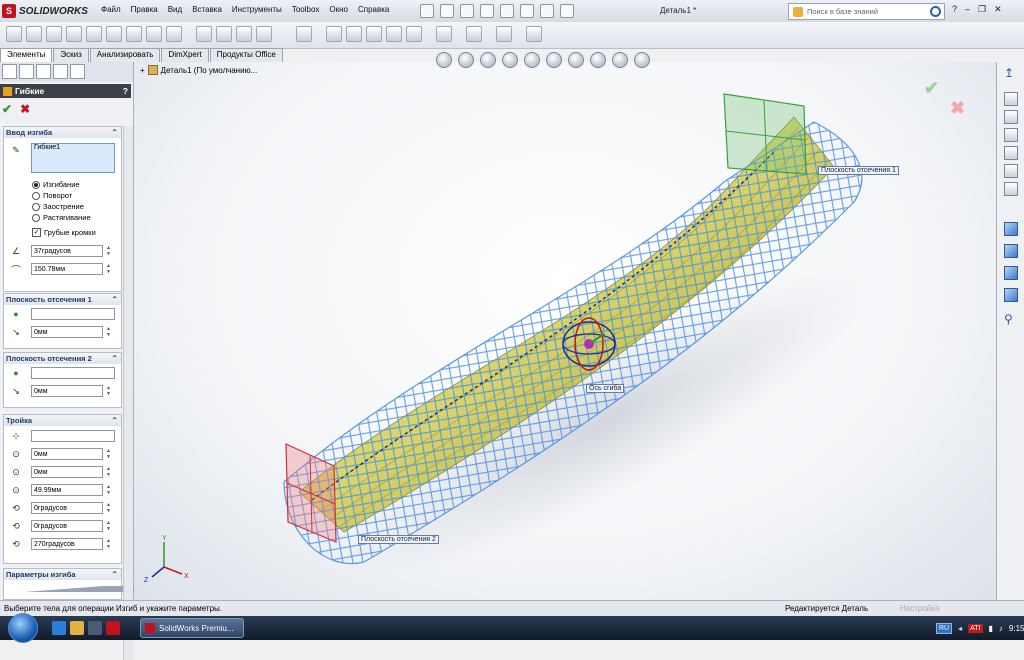 This screenshot has height=660, width=1024. What do you see at coordinates (567, 11) in the screenshot?
I see `options-icon` at bounding box center [567, 11].